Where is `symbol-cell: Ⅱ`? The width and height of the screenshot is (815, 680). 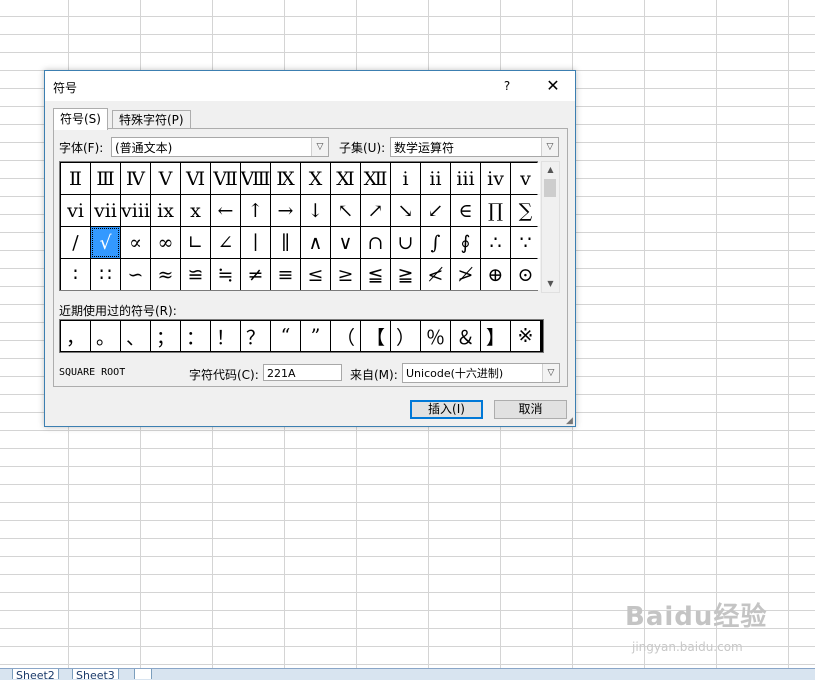 symbol-cell: Ⅱ is located at coordinates (75, 178).